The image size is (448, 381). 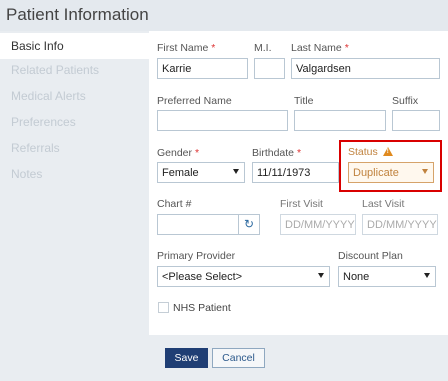 I want to click on first-name-input: Karrie, so click(x=202, y=68).